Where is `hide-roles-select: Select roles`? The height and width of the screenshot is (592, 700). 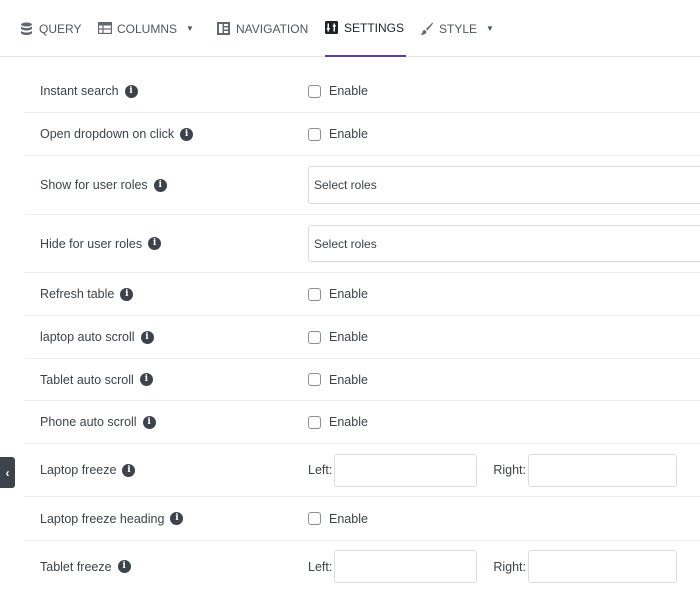 hide-roles-select: Select roles is located at coordinates (504, 243).